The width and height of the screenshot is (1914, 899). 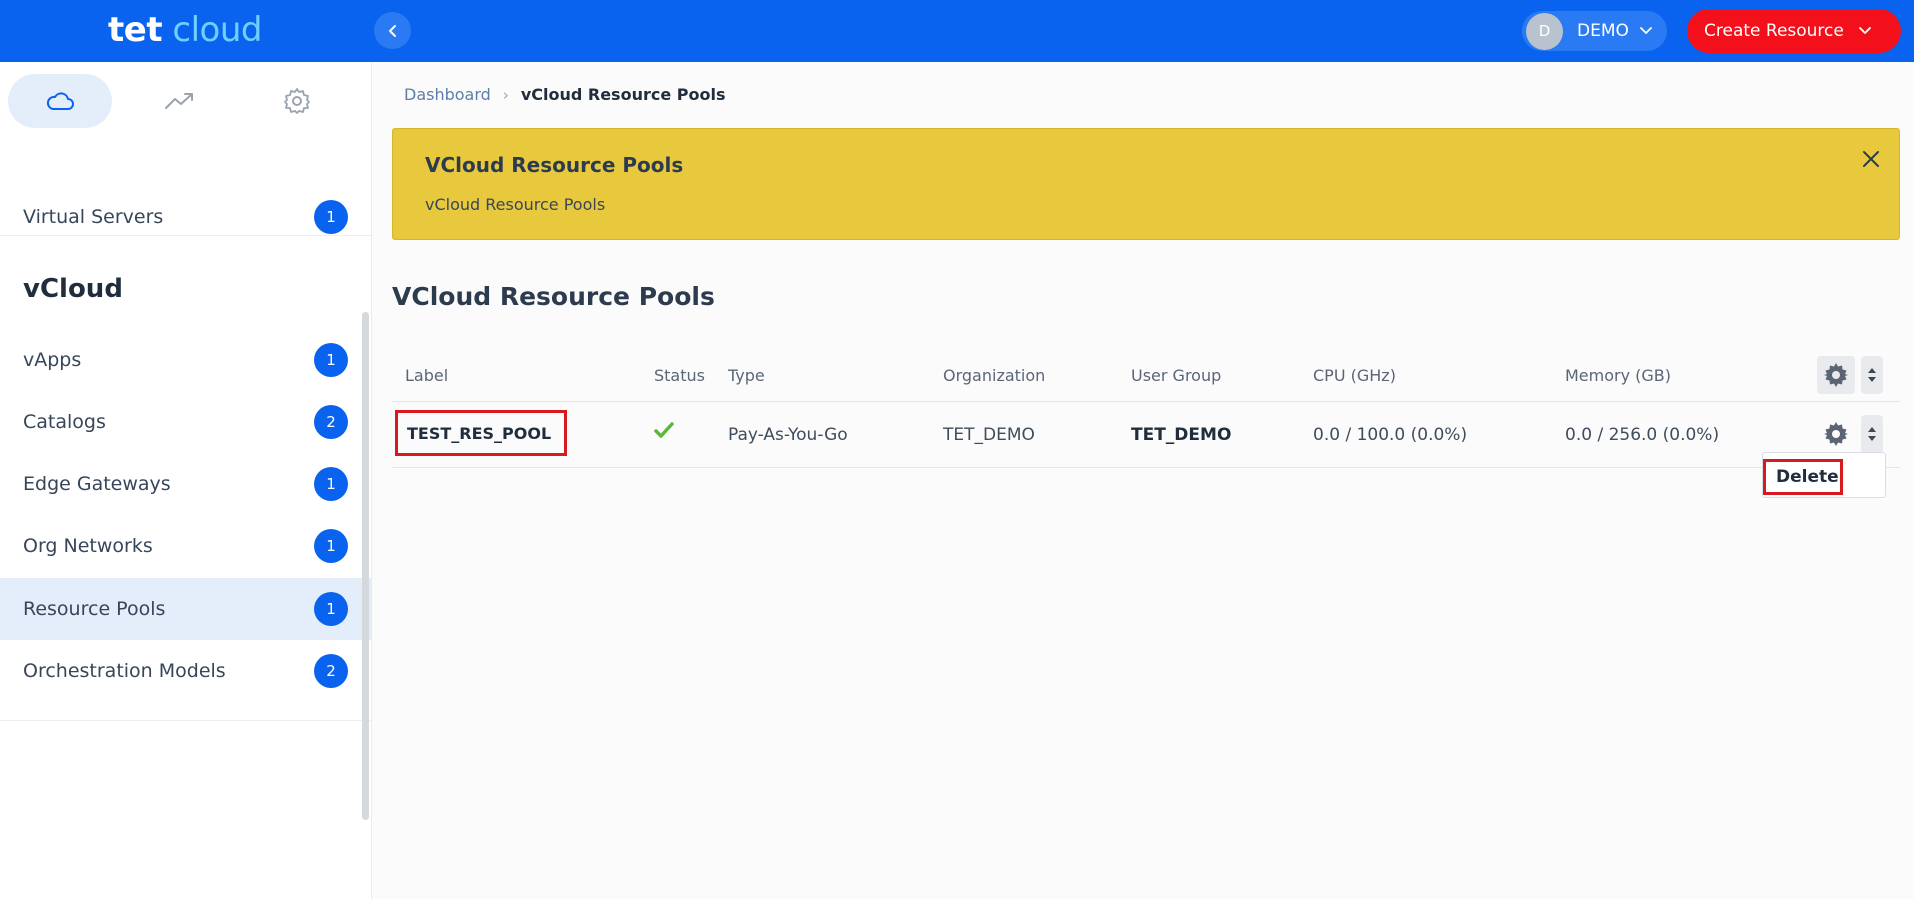 What do you see at coordinates (1774, 31) in the screenshot?
I see `create-resource-label: Create Resource` at bounding box center [1774, 31].